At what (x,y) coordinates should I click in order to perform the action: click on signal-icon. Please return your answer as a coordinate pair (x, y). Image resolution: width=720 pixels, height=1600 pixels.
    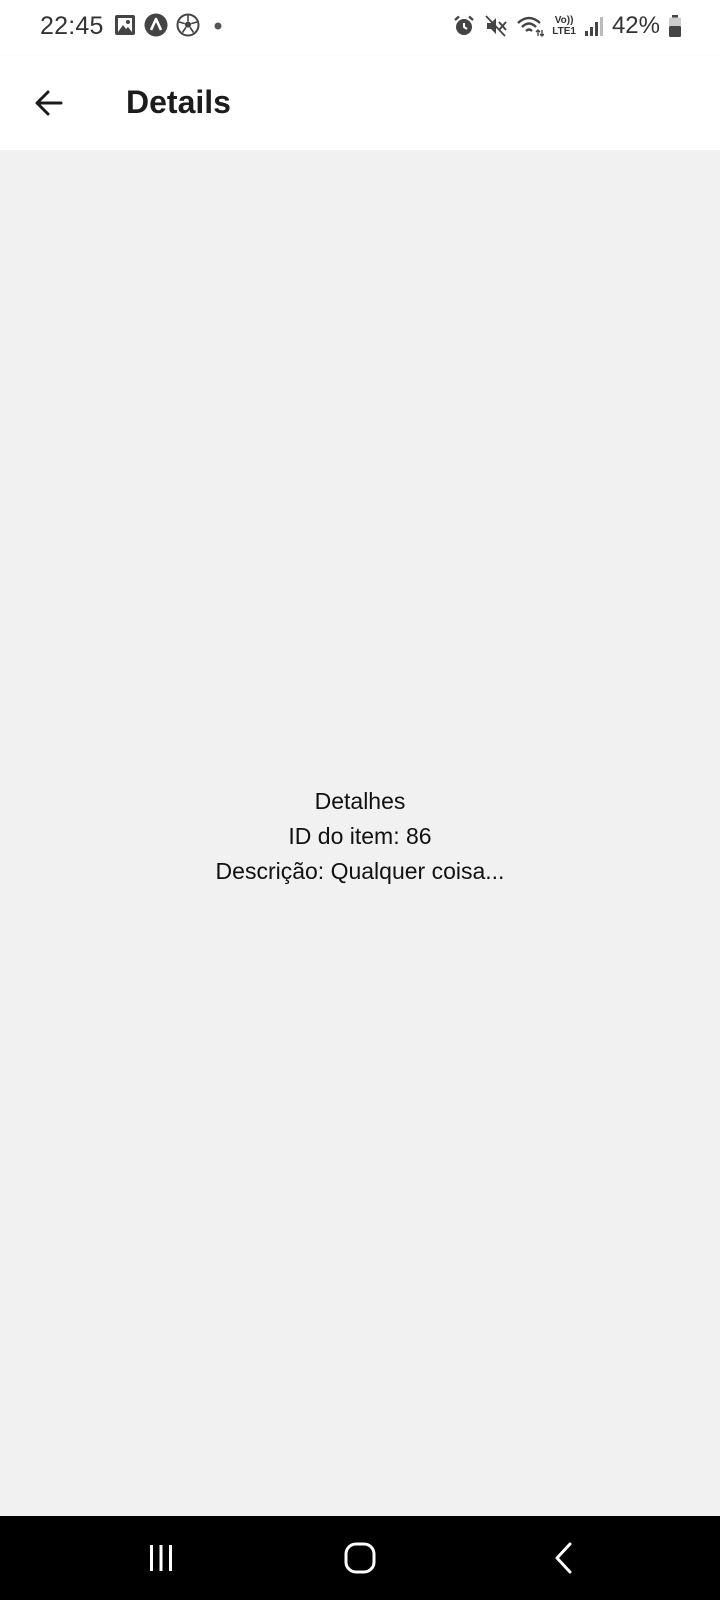
    Looking at the image, I should click on (593, 26).